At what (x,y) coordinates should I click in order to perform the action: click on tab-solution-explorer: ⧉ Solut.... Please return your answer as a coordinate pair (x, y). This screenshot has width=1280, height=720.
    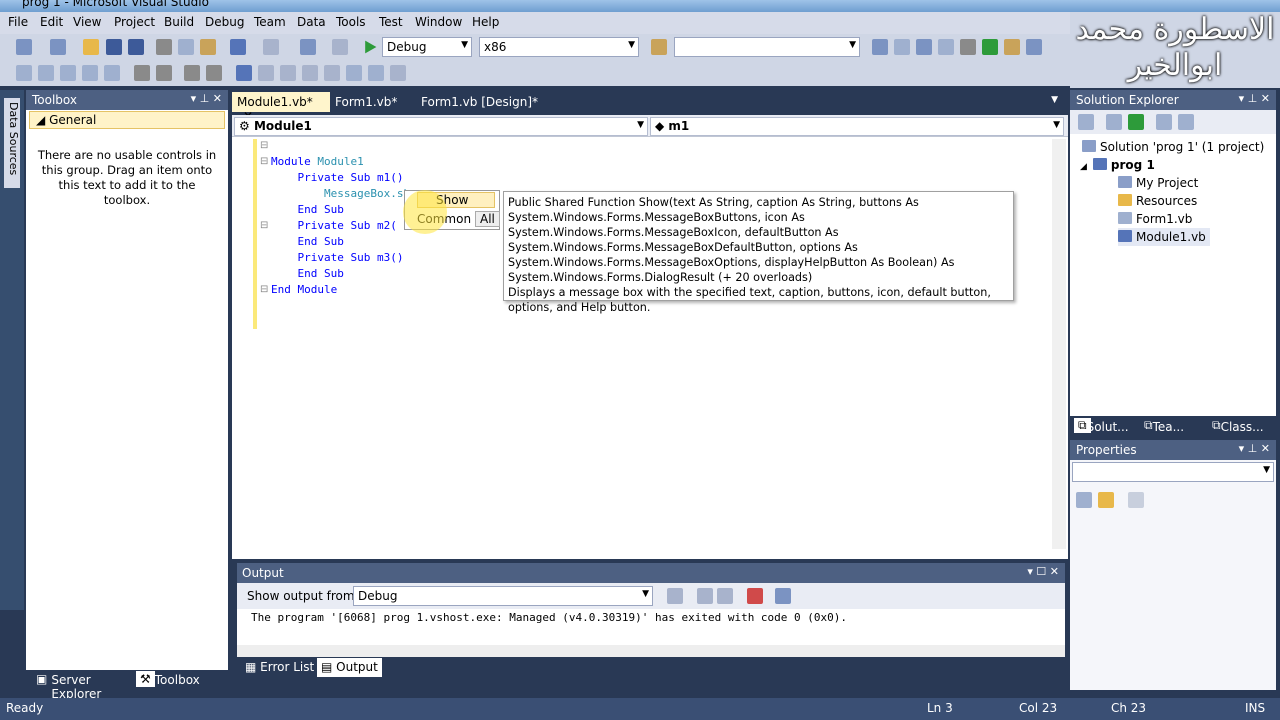
    Looking at the image, I should click on (1101, 426).